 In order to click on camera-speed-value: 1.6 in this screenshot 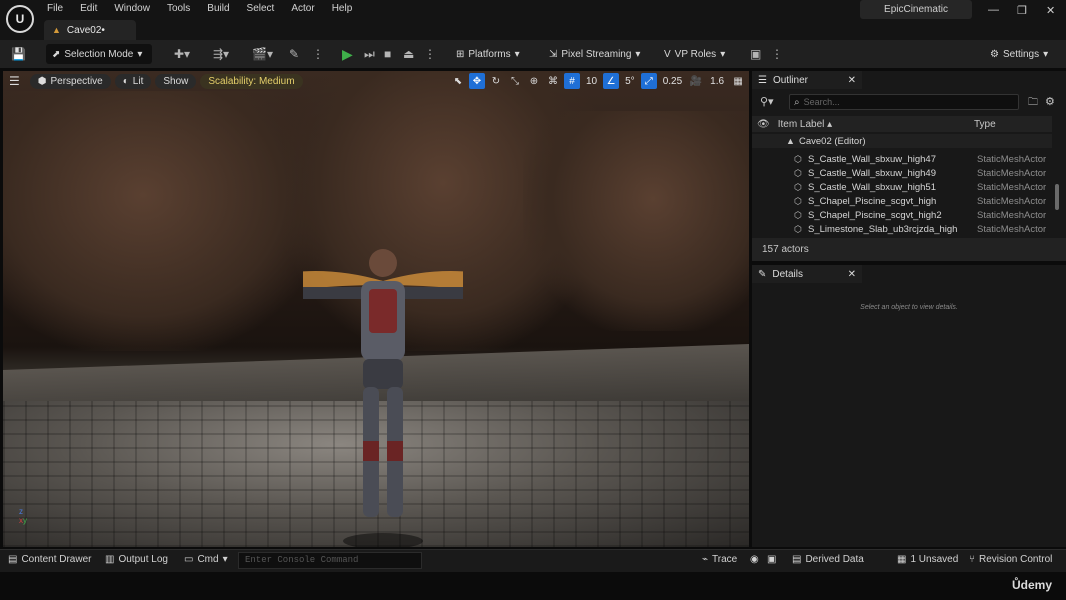, I will do `click(717, 81)`.